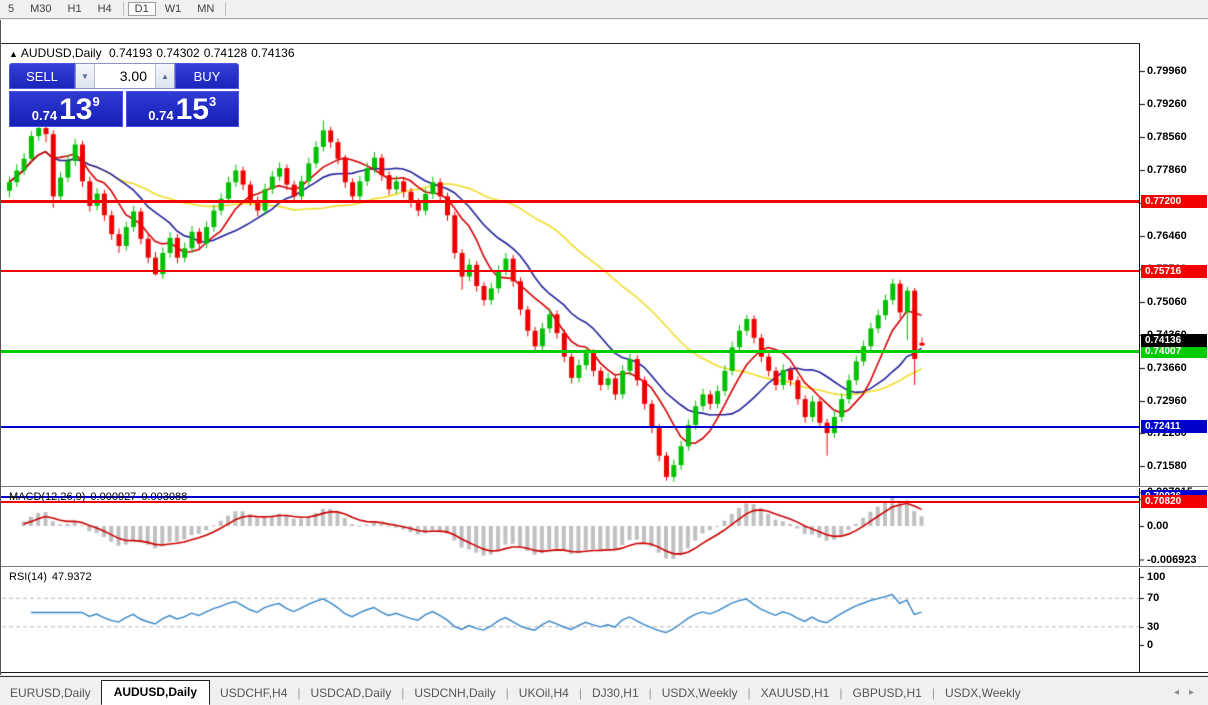 The image size is (1208, 705). I want to click on ohlc-low: 0.74128, so click(225, 53).